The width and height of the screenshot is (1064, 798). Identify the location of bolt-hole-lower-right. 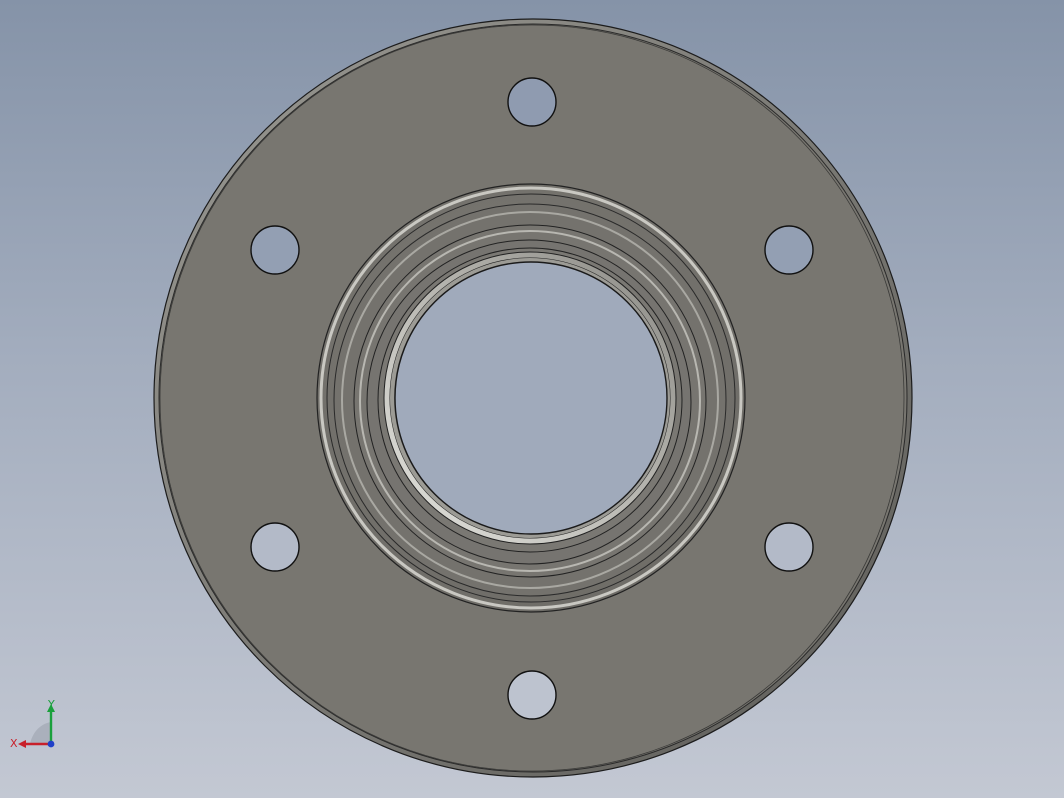
(789, 547).